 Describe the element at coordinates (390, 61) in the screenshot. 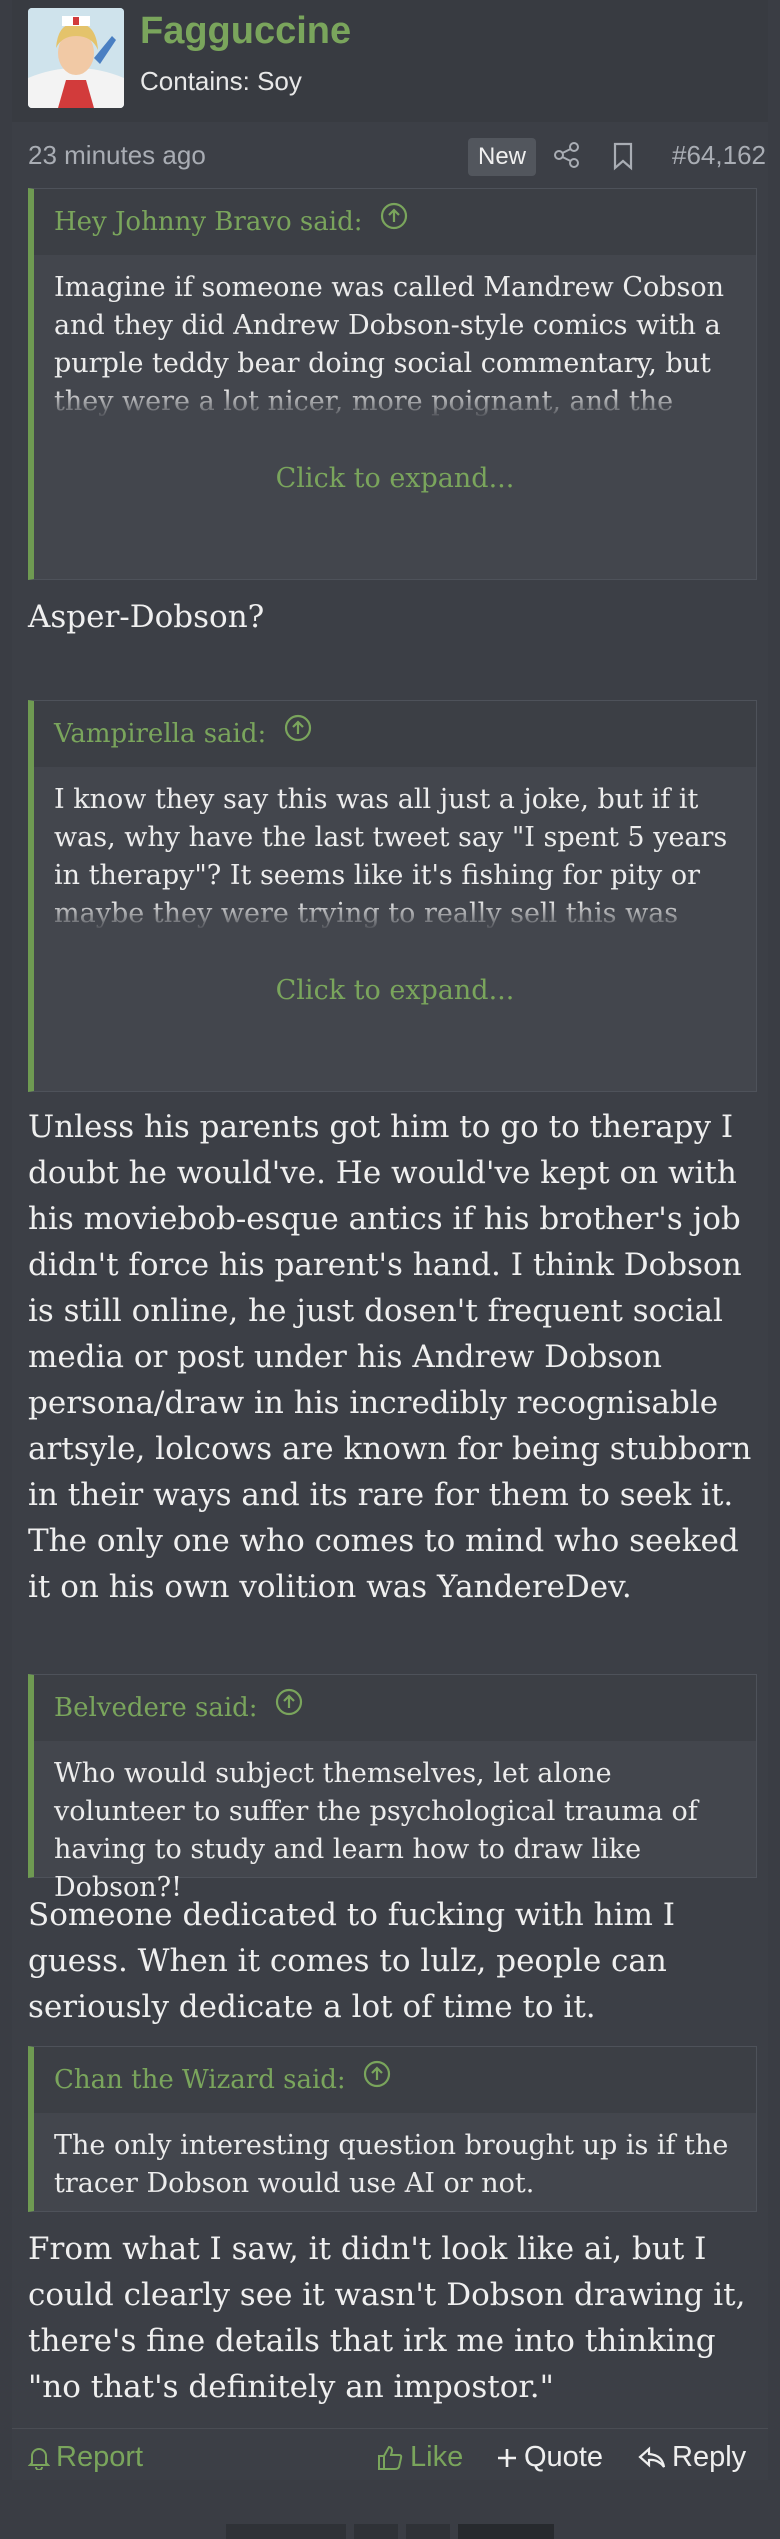

I see `user-header: Fagguccine Contains: Soy` at that location.